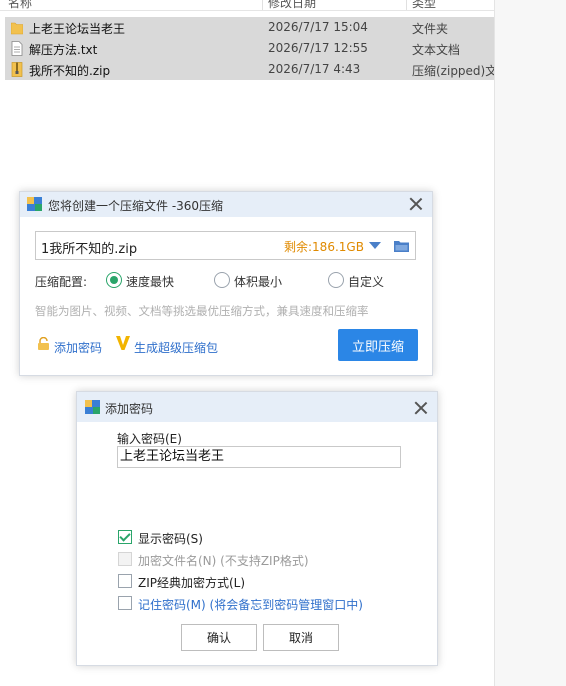 The image size is (566, 686). I want to click on file-type: 文件夹, so click(430, 29).